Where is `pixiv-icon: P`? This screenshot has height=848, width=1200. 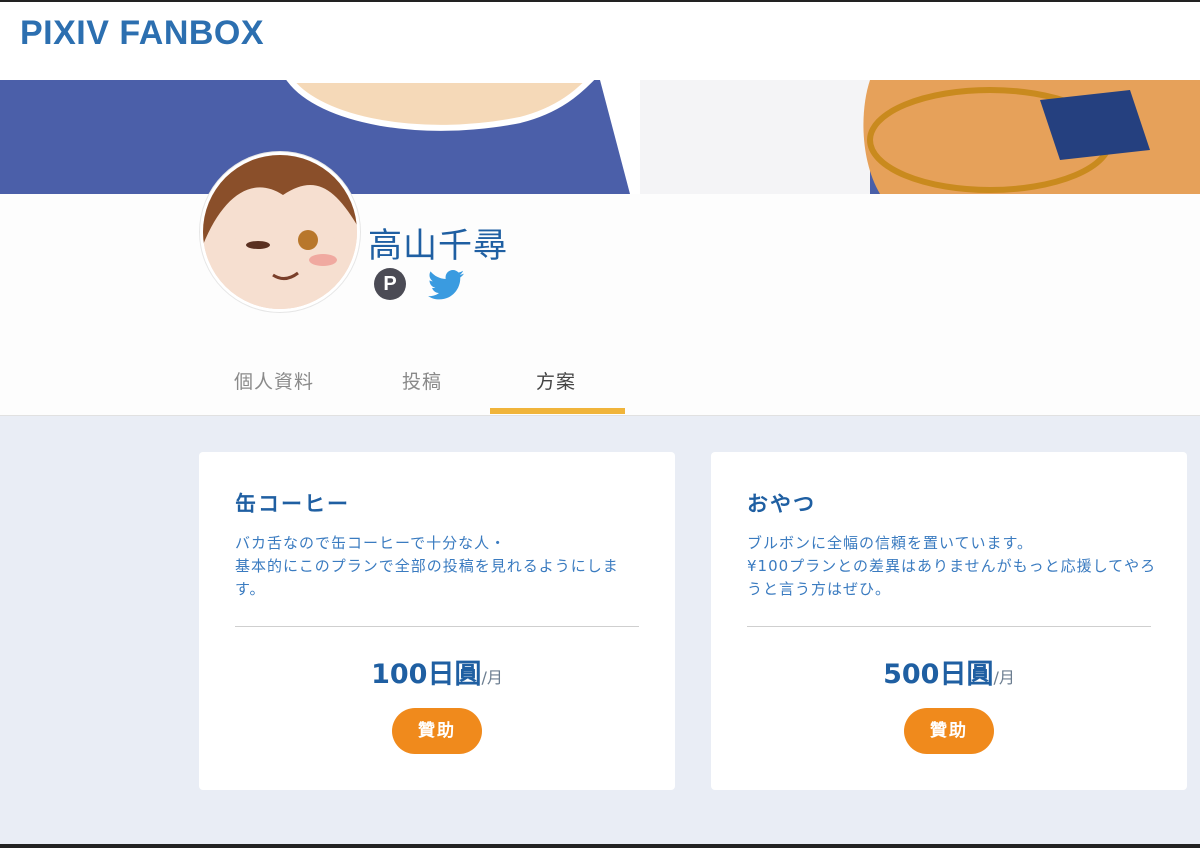 pixiv-icon: P is located at coordinates (390, 284).